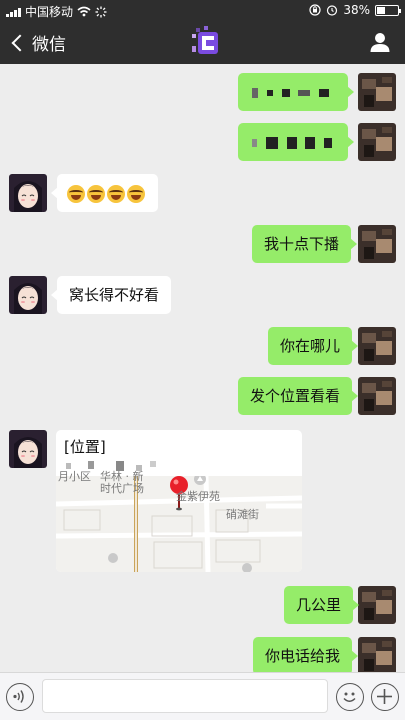 The height and width of the screenshot is (720, 405). Describe the element at coordinates (388, 10) in the screenshot. I see `battery-icon` at that location.